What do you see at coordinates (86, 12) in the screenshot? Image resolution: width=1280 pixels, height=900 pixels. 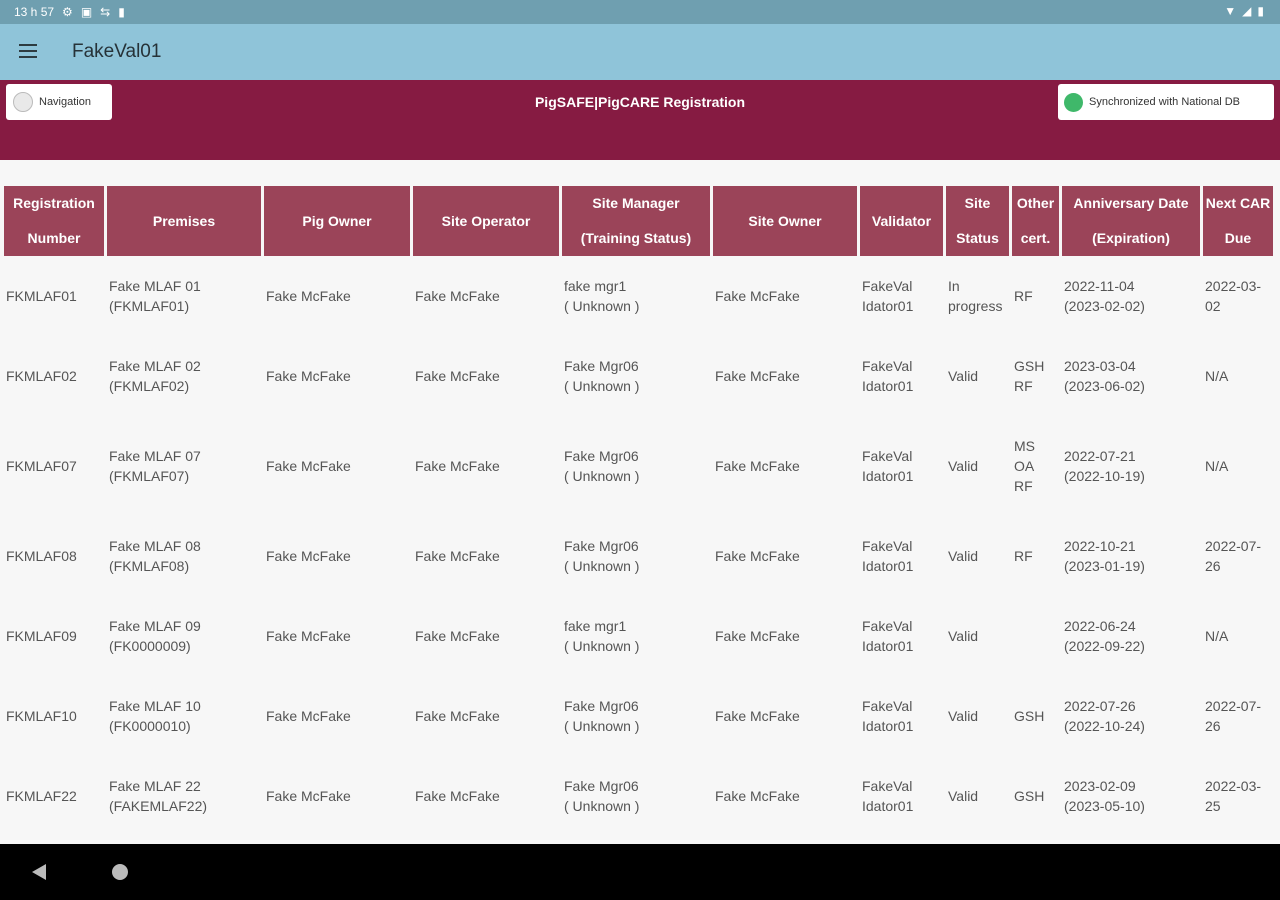 I see `notification-icon: ▣` at bounding box center [86, 12].